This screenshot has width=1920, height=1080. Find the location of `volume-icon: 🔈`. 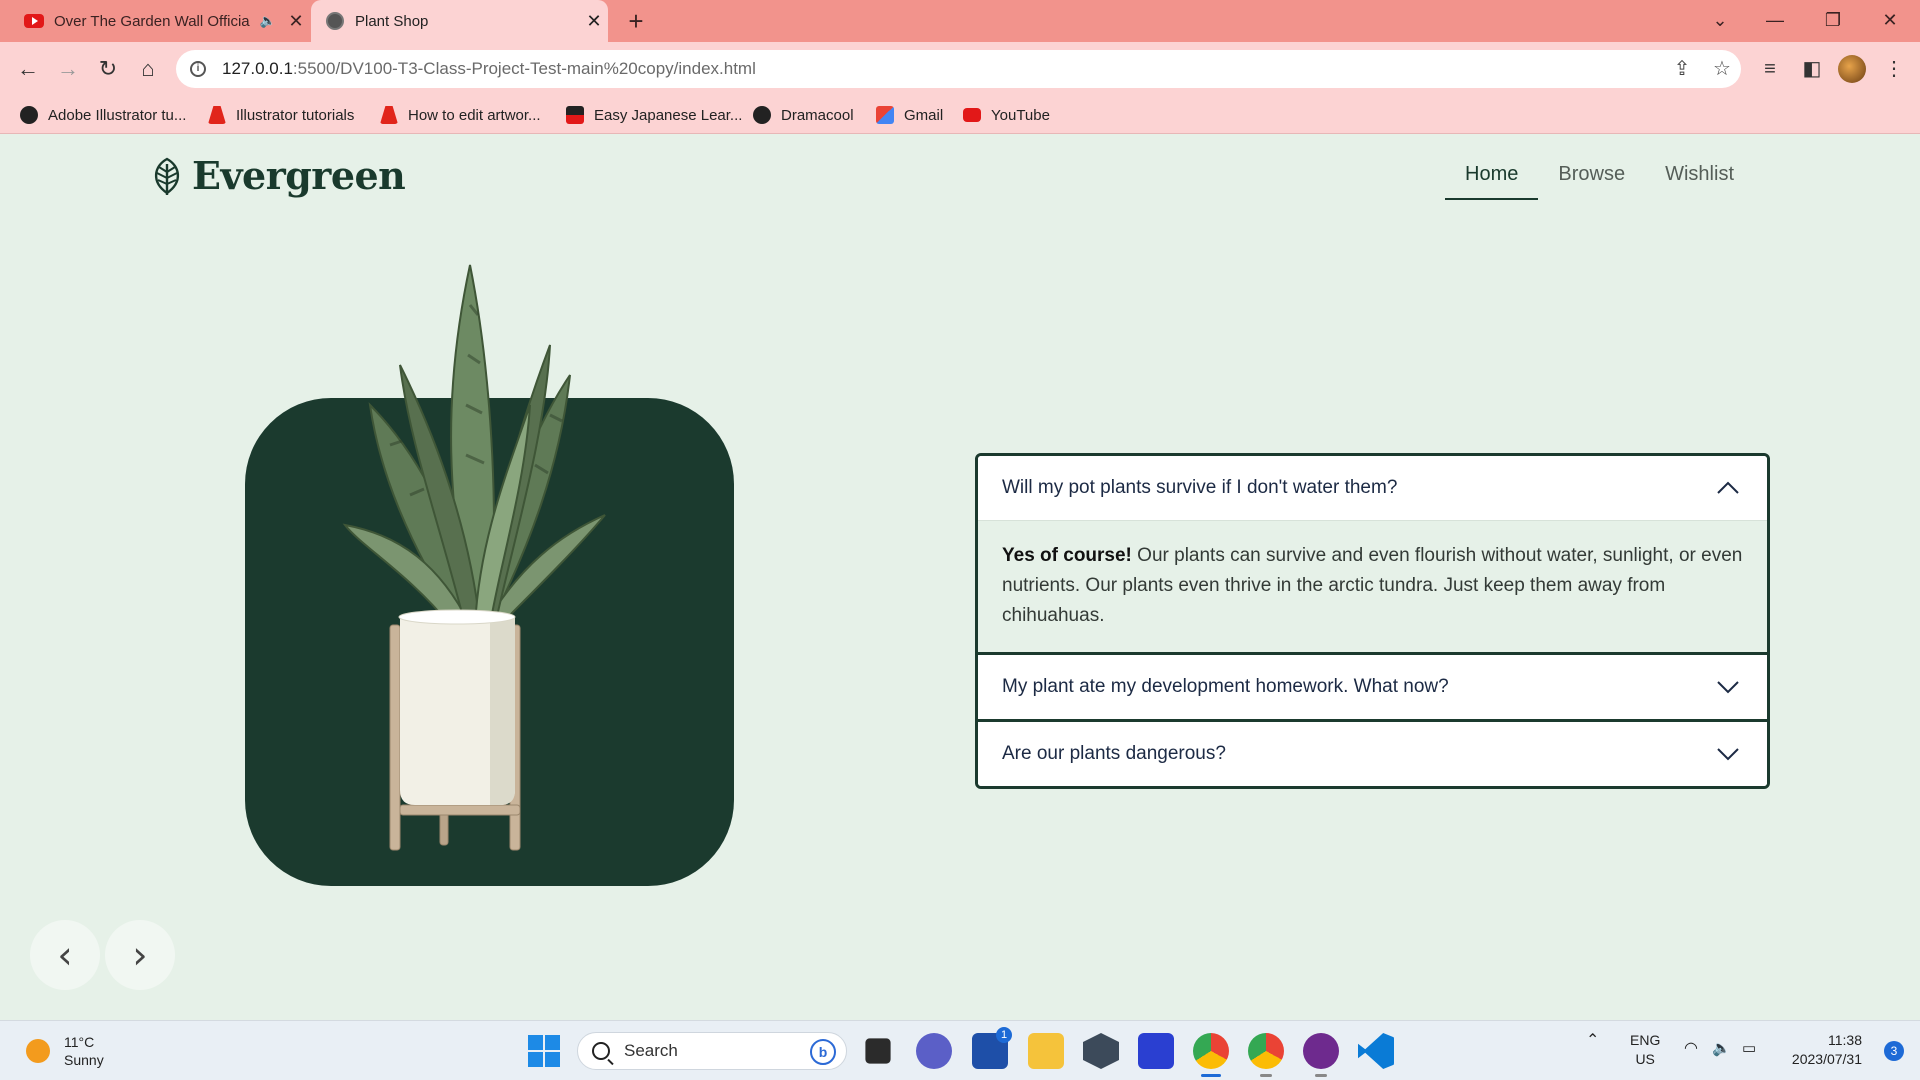

volume-icon: 🔈 is located at coordinates (1721, 1048).